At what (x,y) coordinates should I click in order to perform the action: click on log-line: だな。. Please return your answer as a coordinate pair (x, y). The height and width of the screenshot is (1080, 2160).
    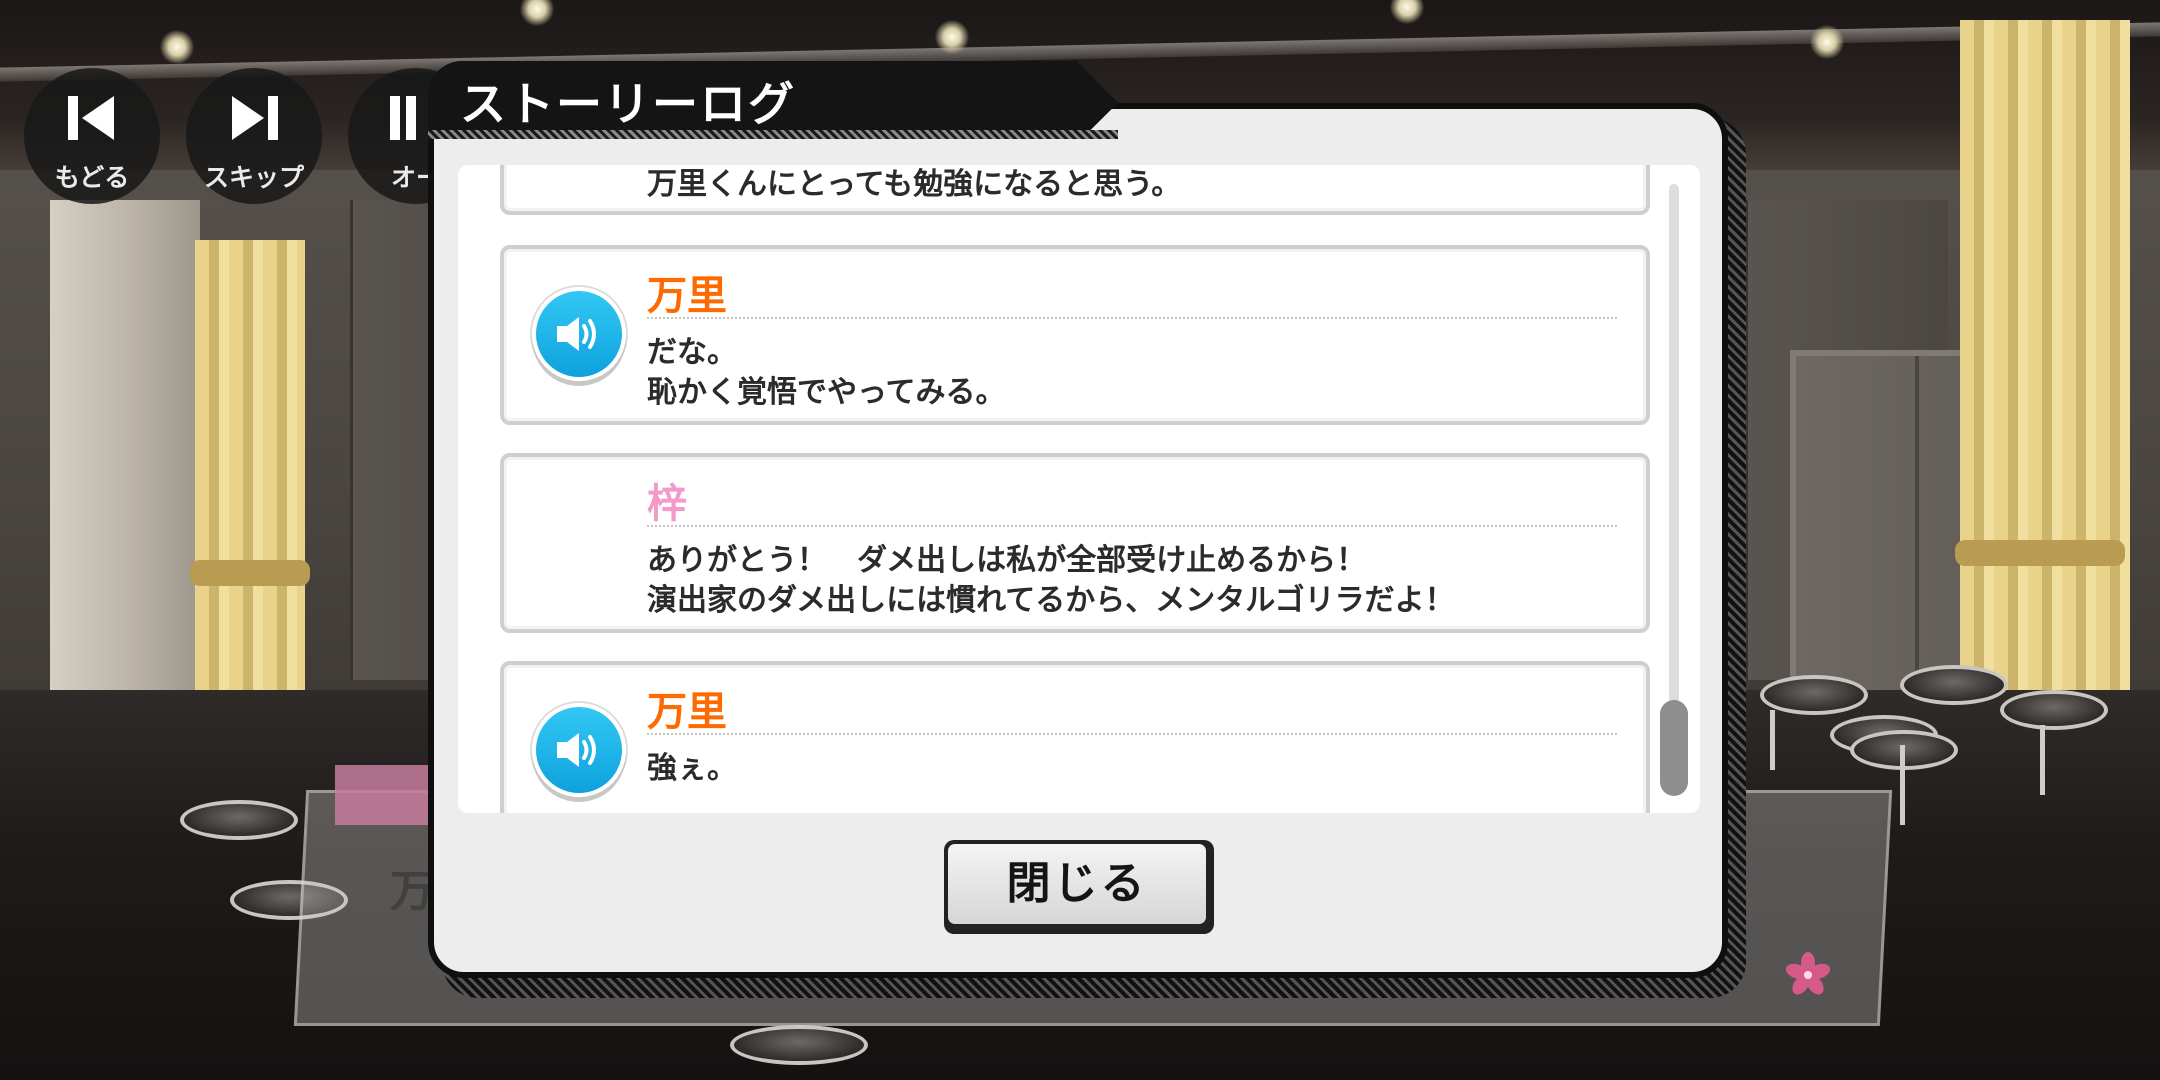
    Looking at the image, I should click on (692, 352).